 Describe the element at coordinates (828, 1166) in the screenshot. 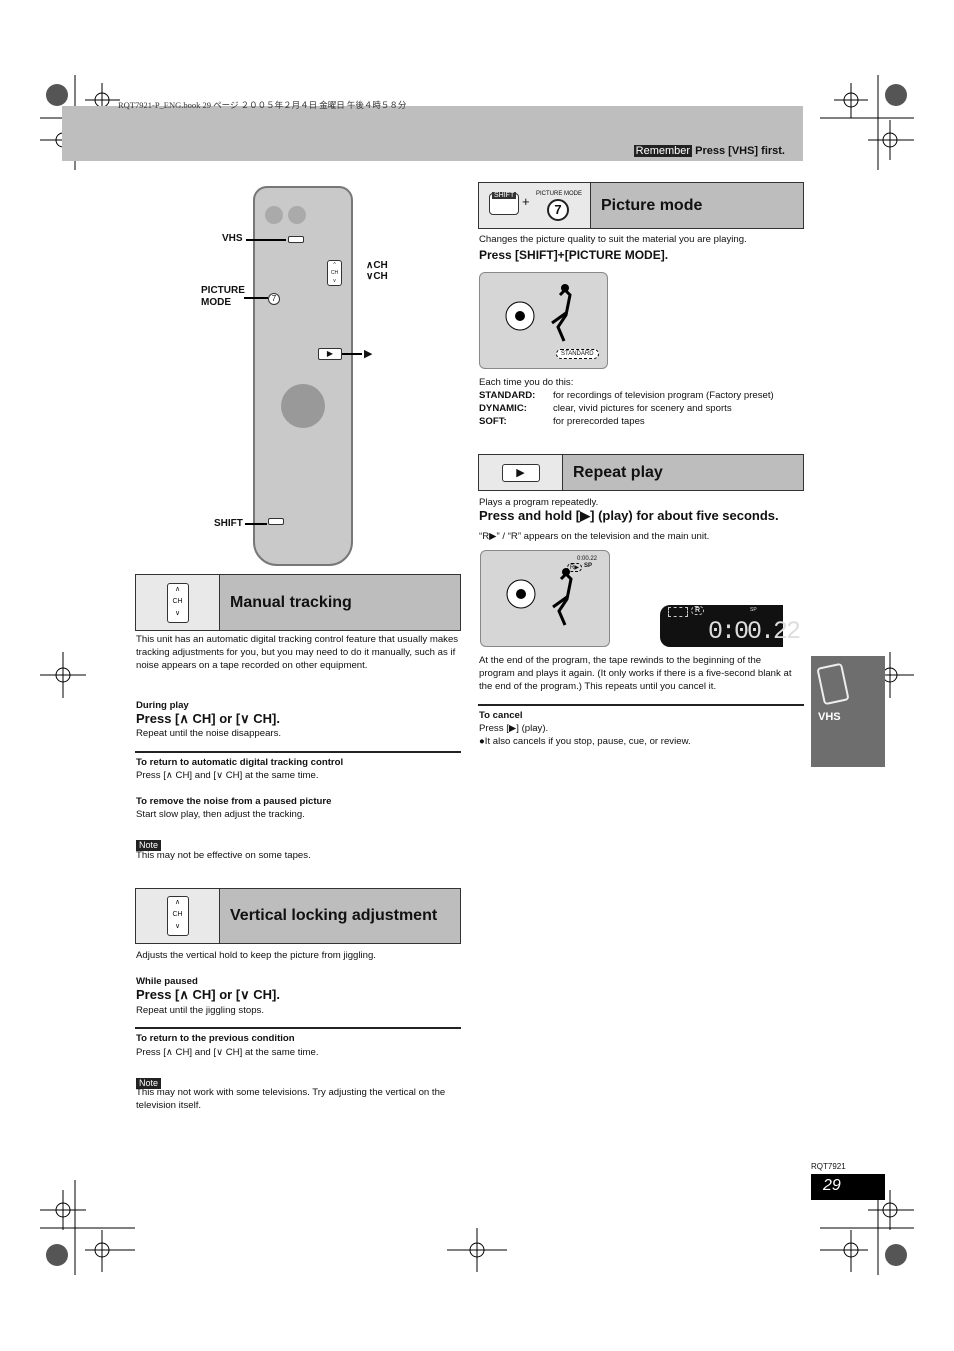

I see `document-code: RQT7921` at that location.